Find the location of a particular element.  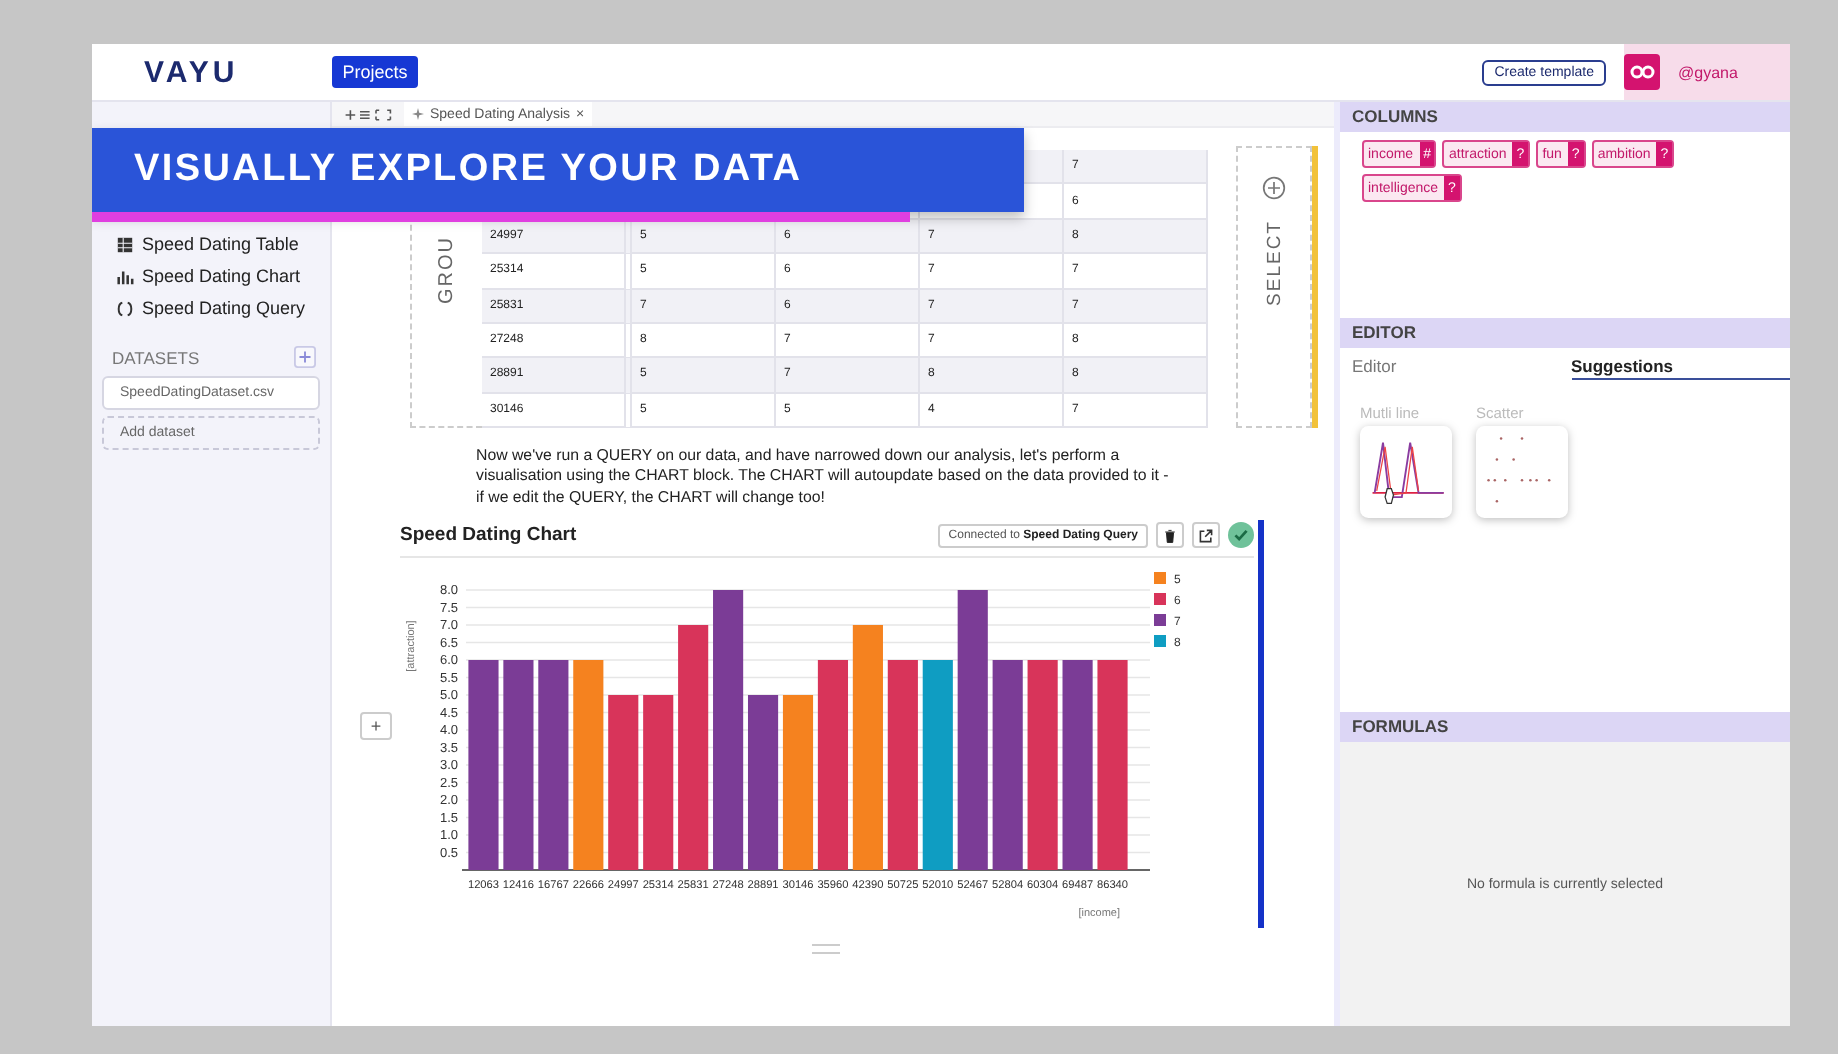

resize-handle is located at coordinates (826, 948).